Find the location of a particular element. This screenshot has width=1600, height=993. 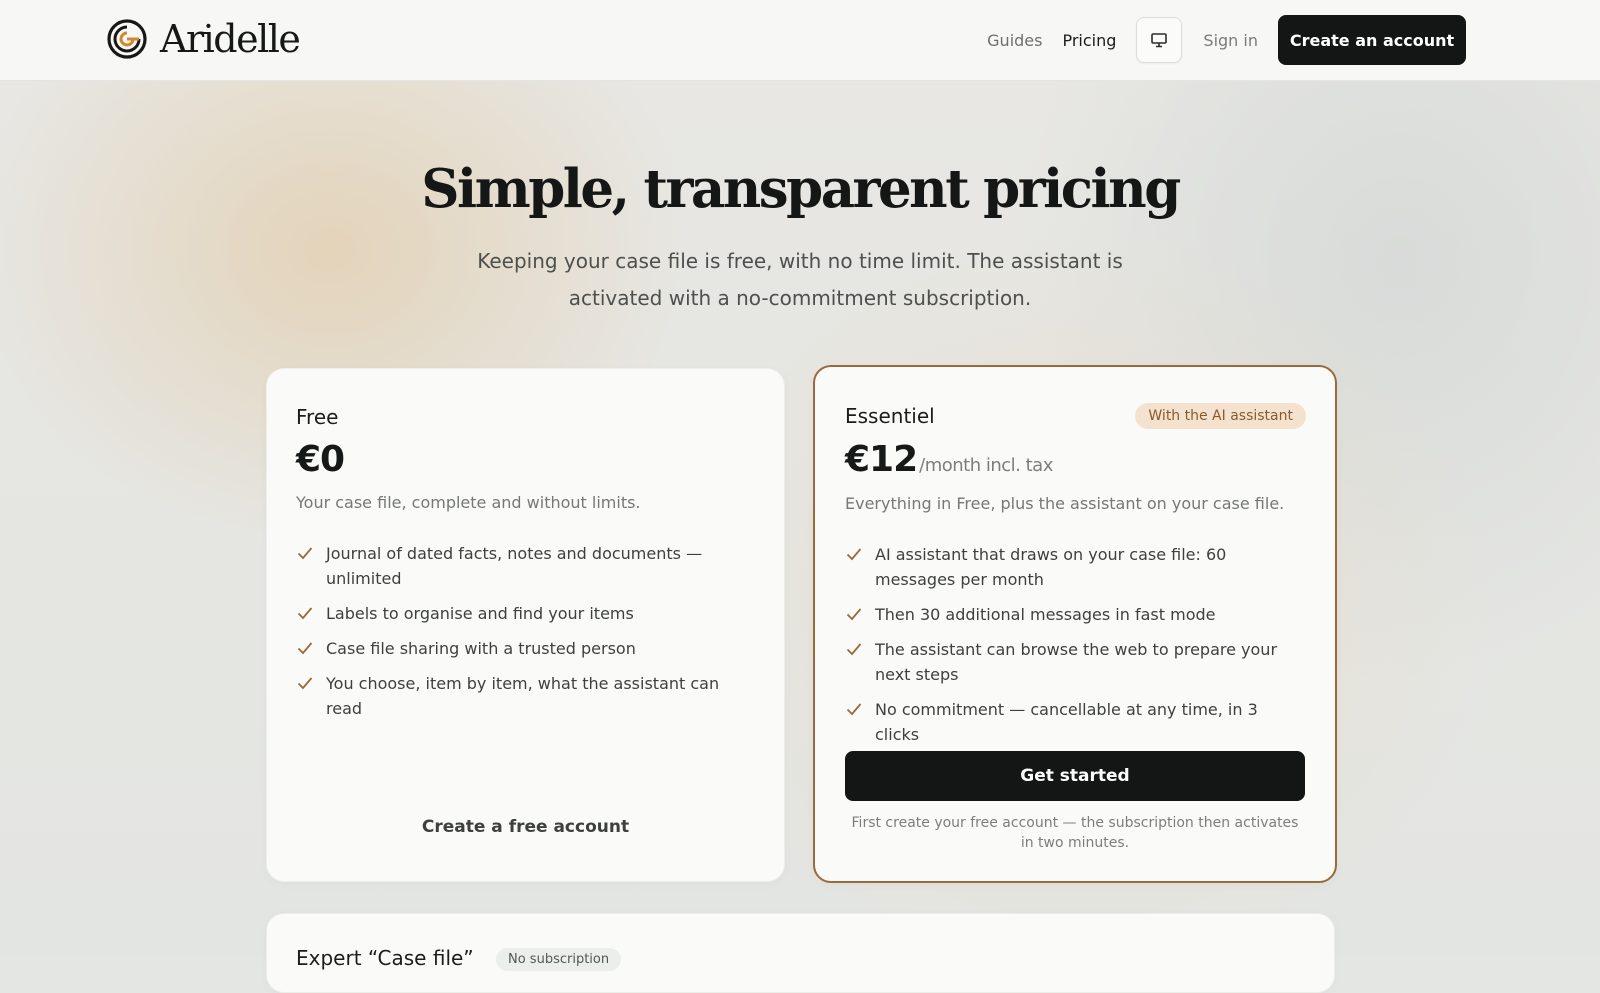

feature-item: Labels to organise and find your items is located at coordinates (526, 613).